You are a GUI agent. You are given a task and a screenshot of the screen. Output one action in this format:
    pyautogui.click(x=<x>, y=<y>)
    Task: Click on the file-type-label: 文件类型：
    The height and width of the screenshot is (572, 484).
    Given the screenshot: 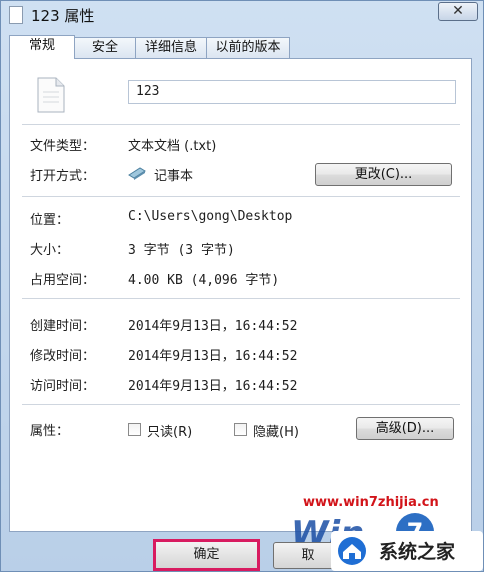 What is the action you would take?
    pyautogui.click(x=63, y=146)
    